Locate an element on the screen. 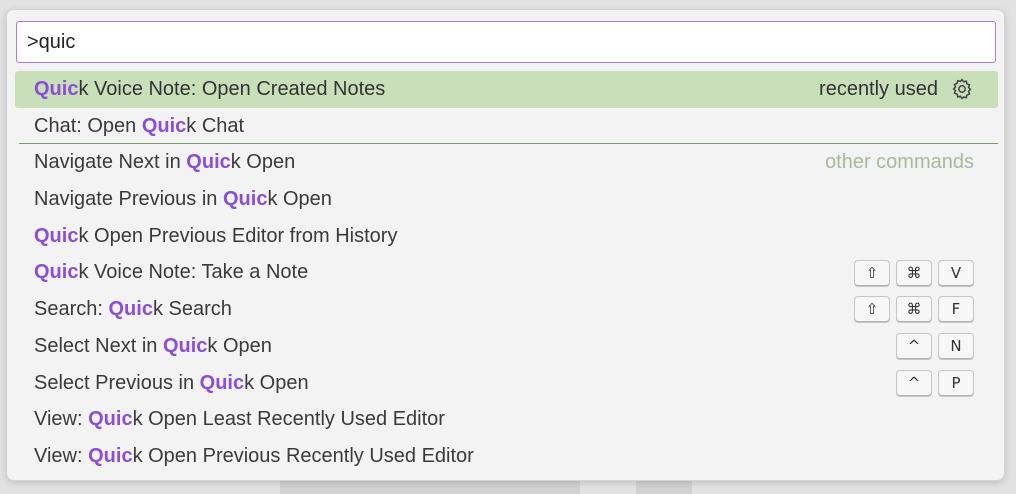 The width and height of the screenshot is (1016, 494). command-label-post: k Open Previous Editor from History is located at coordinates (238, 235).